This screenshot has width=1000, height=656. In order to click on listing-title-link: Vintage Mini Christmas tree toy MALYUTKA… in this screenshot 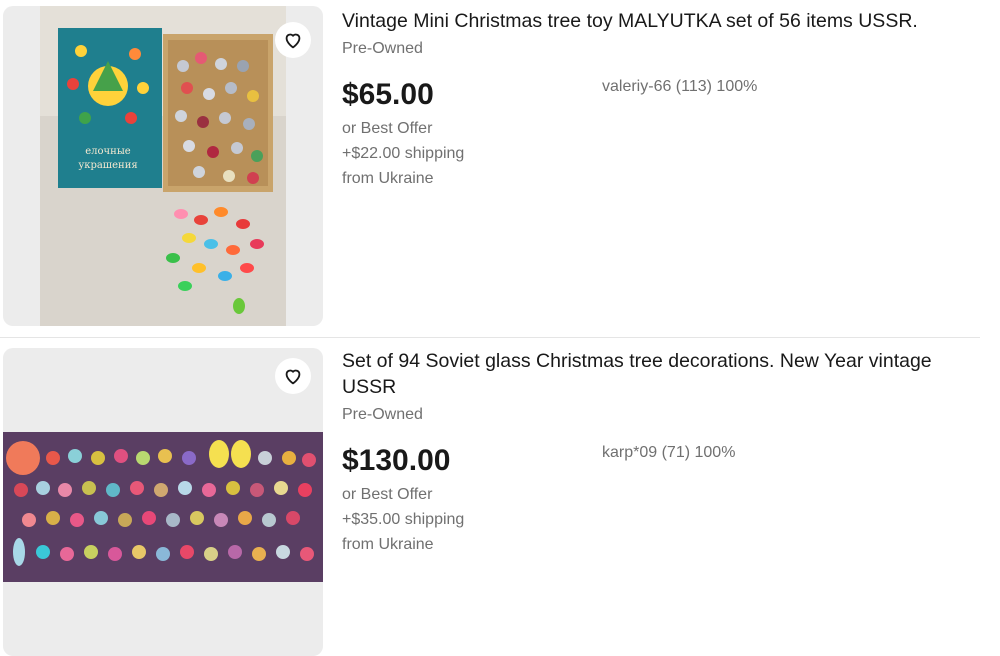, I will do `click(662, 21)`.